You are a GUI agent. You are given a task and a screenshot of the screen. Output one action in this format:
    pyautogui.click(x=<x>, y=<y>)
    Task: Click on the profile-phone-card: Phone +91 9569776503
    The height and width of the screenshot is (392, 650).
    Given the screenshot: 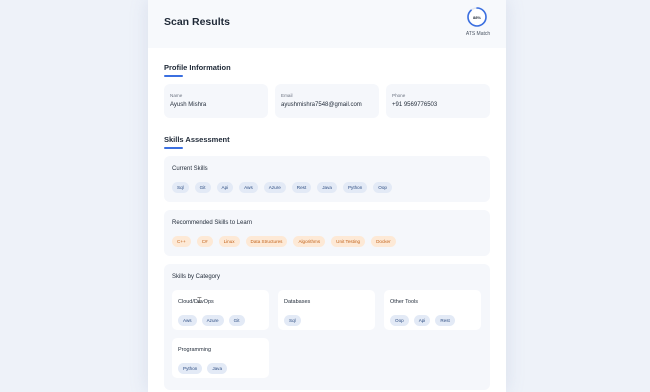 What is the action you would take?
    pyautogui.click(x=438, y=101)
    